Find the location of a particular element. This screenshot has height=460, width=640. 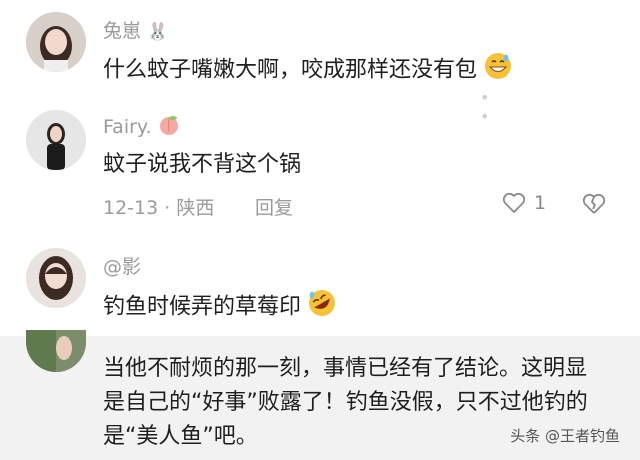

comment-location: 陕西 is located at coordinates (195, 208).